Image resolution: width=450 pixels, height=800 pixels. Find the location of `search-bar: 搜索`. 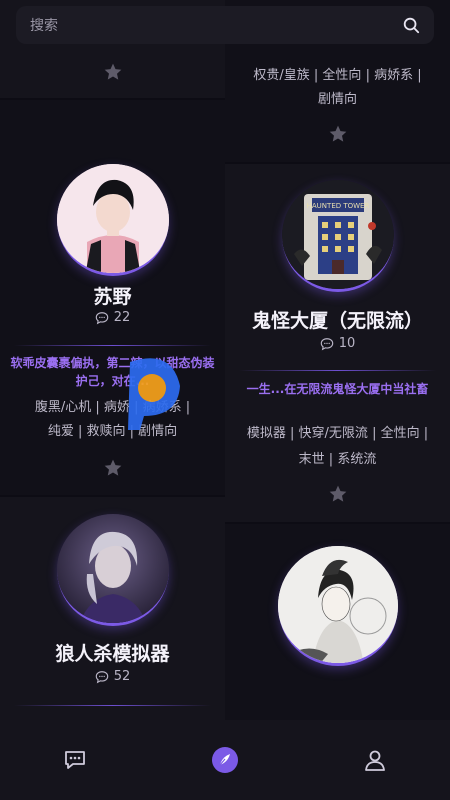

search-bar: 搜索 is located at coordinates (225, 25).